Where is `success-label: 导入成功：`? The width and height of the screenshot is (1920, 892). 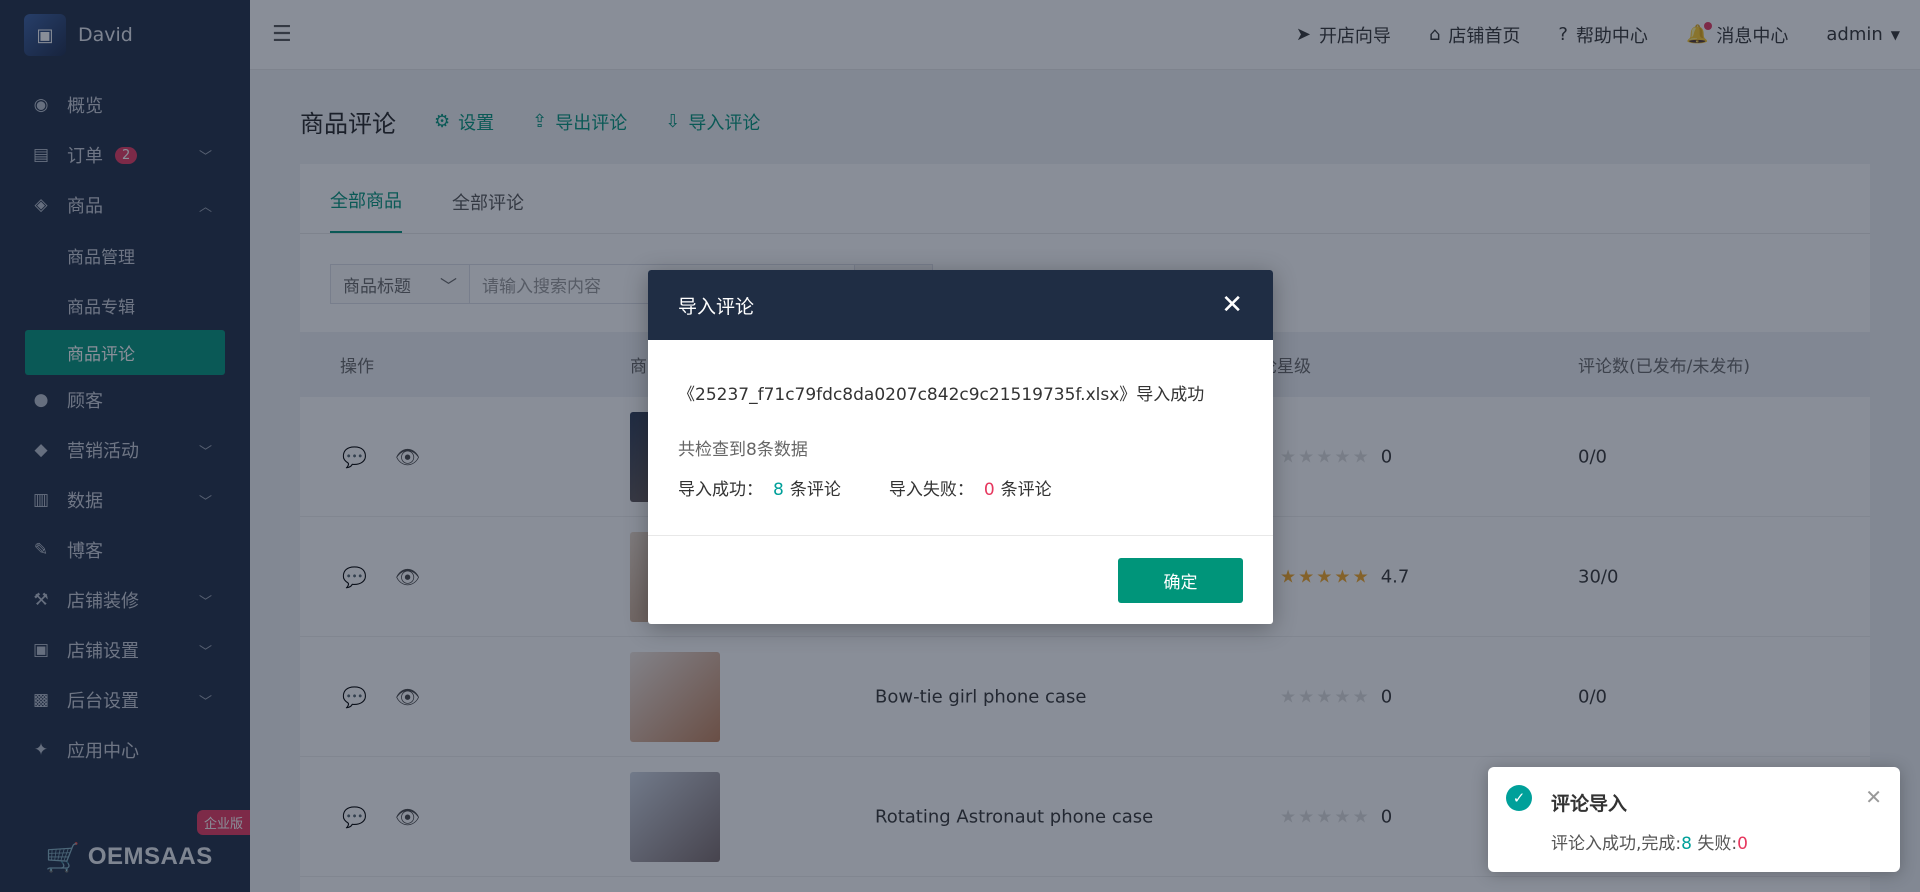
success-label: 导入成功： is located at coordinates (720, 490).